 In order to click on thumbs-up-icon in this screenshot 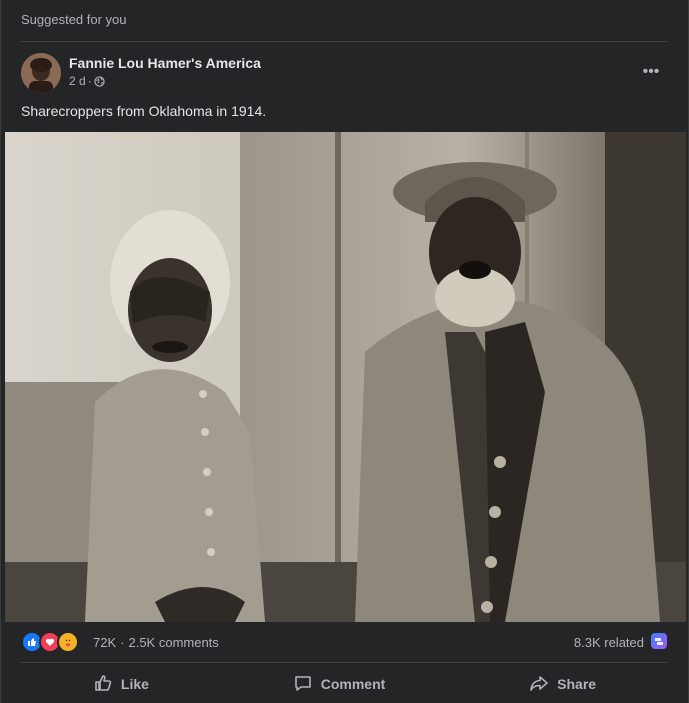, I will do `click(103, 684)`.